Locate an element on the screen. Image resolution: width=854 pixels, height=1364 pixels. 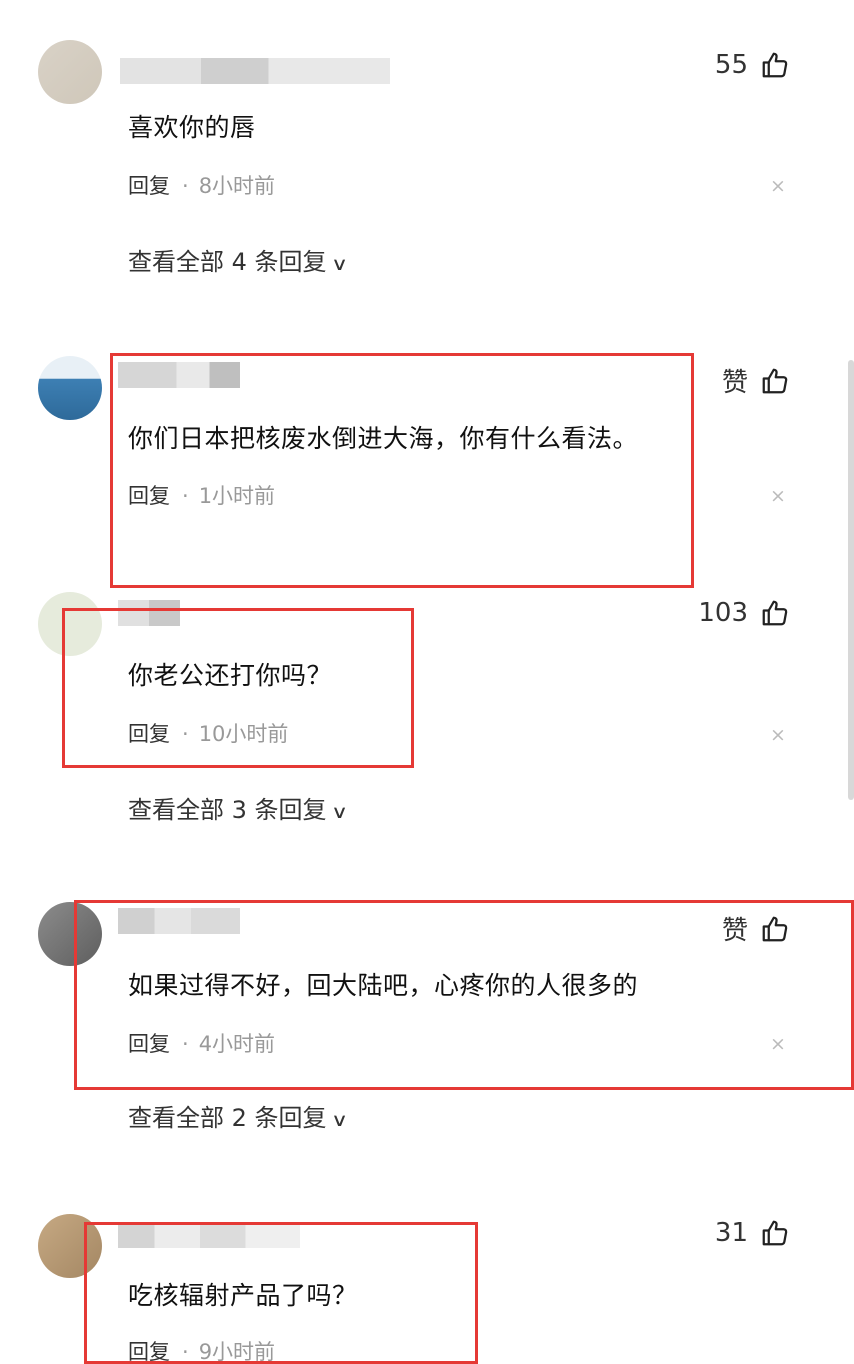
scrollbar is located at coordinates (851, 580).